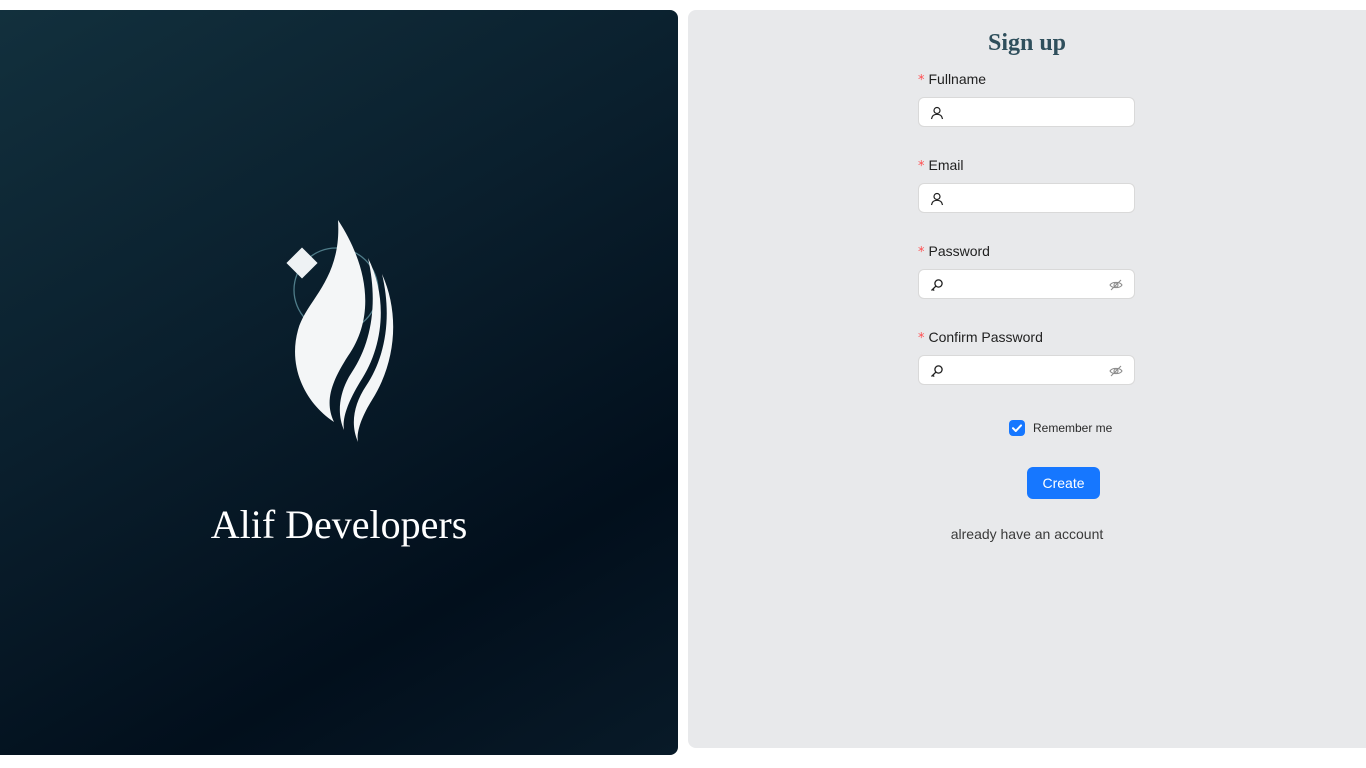  I want to click on confirm-password-input, so click(1026, 370).